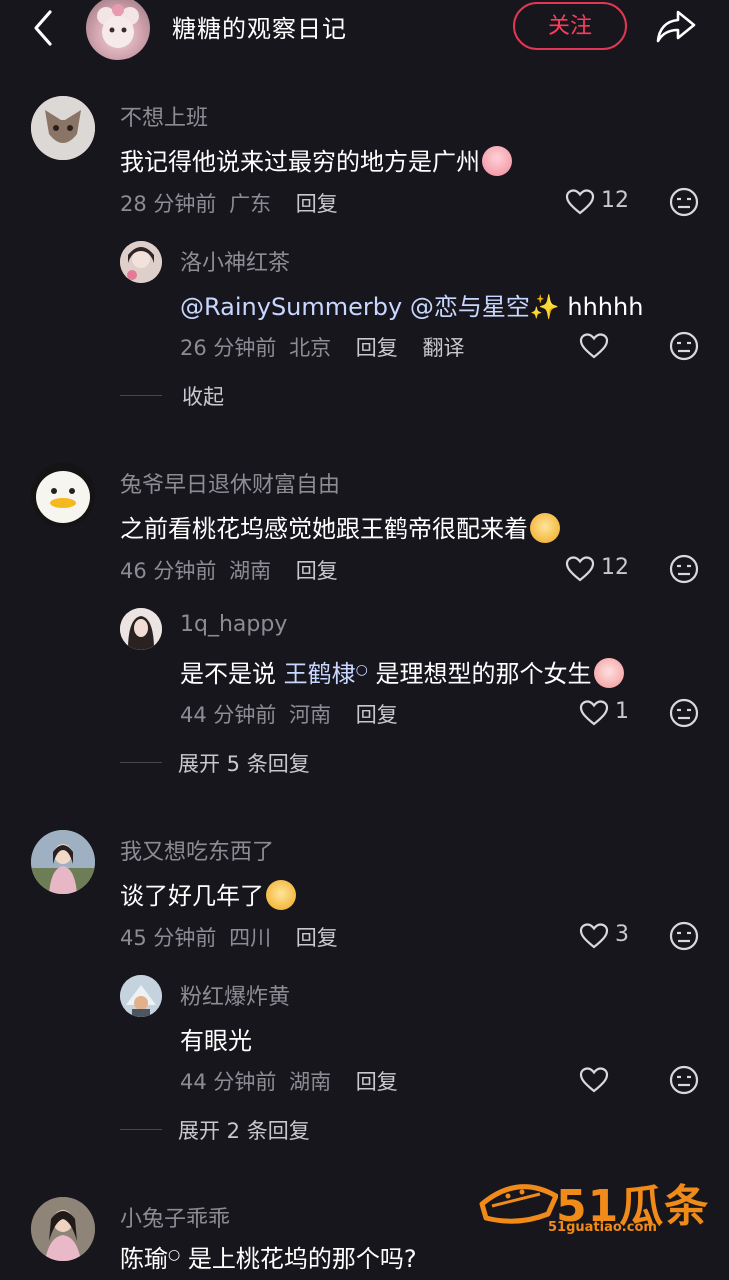 This screenshot has height=1280, width=729. Describe the element at coordinates (164, 116) in the screenshot. I see `comment-author: 不想上班` at that location.